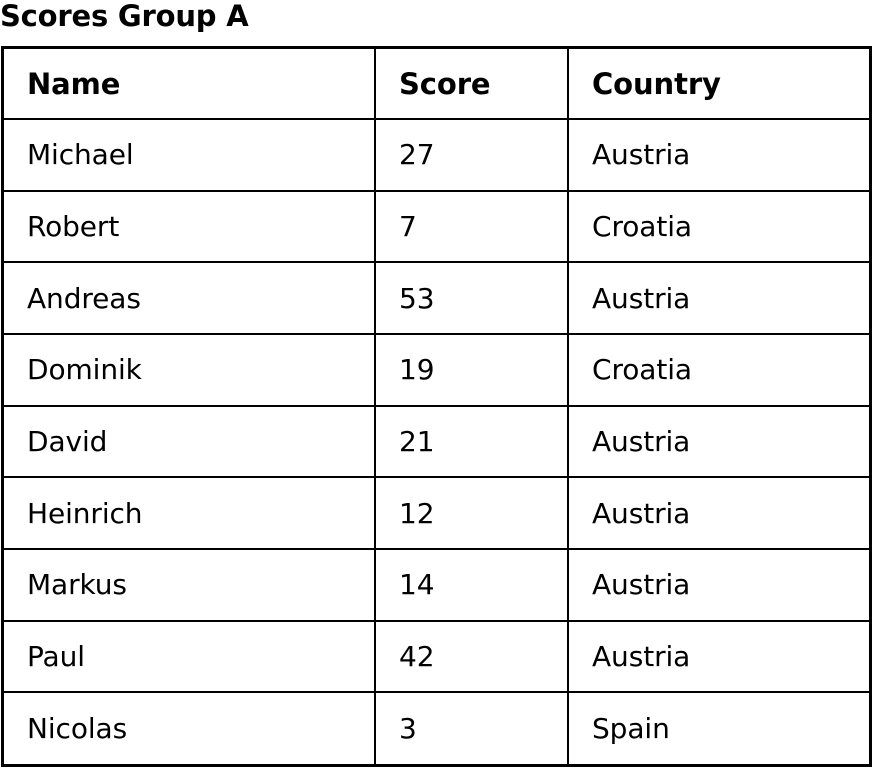 The height and width of the screenshot is (769, 875). I want to click on table-row: Michael 27 Austria, so click(436, 155).